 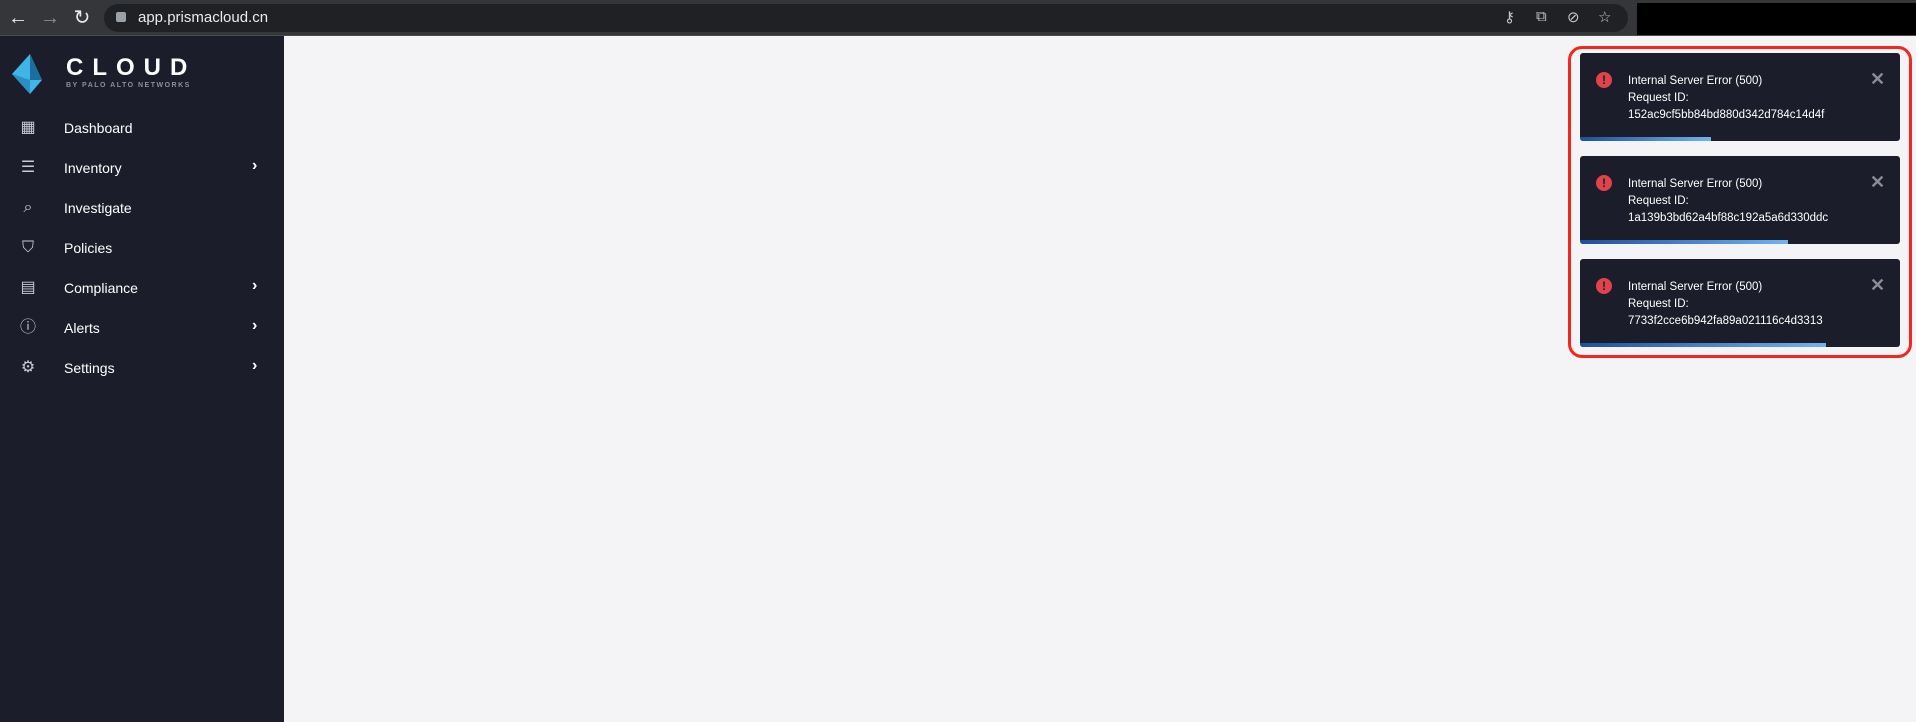 What do you see at coordinates (28, 127) in the screenshot?
I see `dashboard-icon: ▦` at bounding box center [28, 127].